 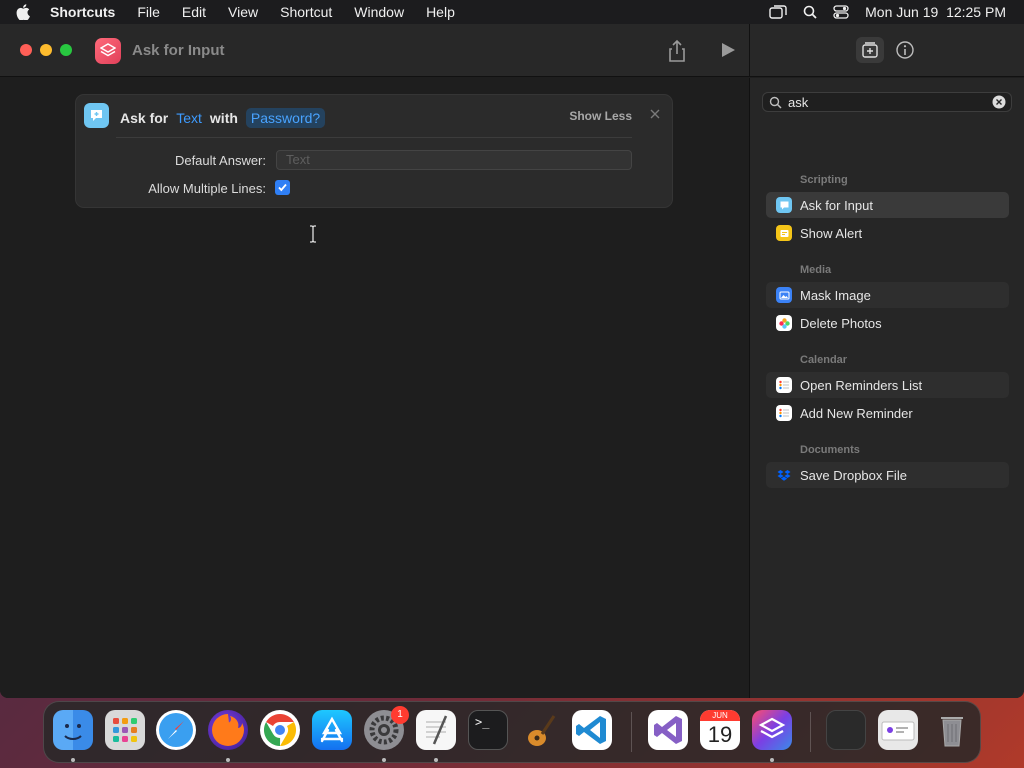 I want to click on menu-edit: Edit, so click(x=194, y=12).